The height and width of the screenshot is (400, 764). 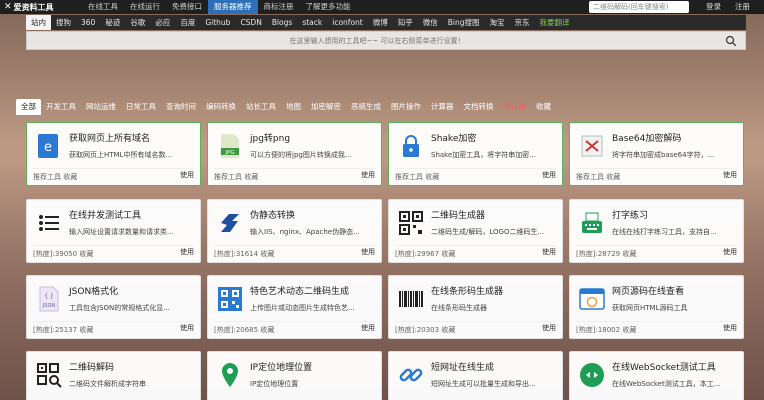 What do you see at coordinates (41, 7) in the screenshot?
I see `site-logo: ✕ 爱资料工具` at bounding box center [41, 7].